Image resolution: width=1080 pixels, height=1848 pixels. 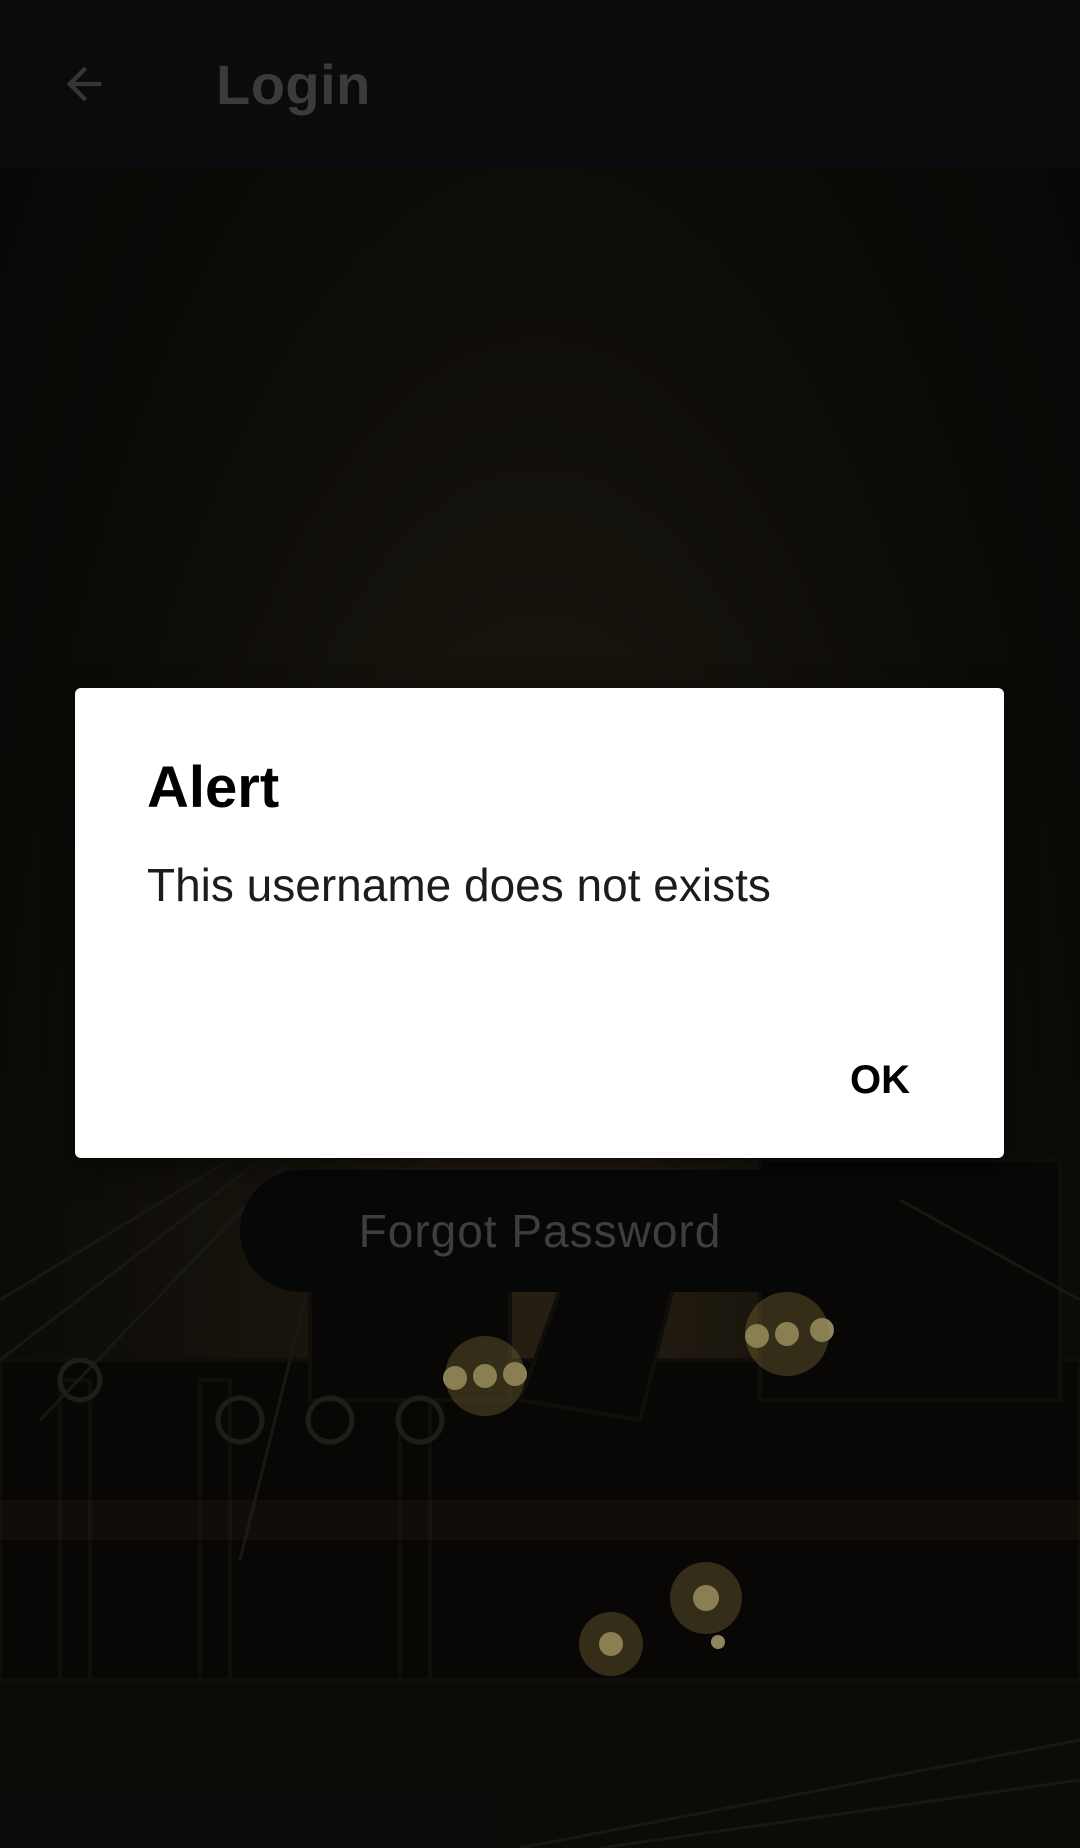 I want to click on dialog-message: This username does not exists, so click(x=459, y=885).